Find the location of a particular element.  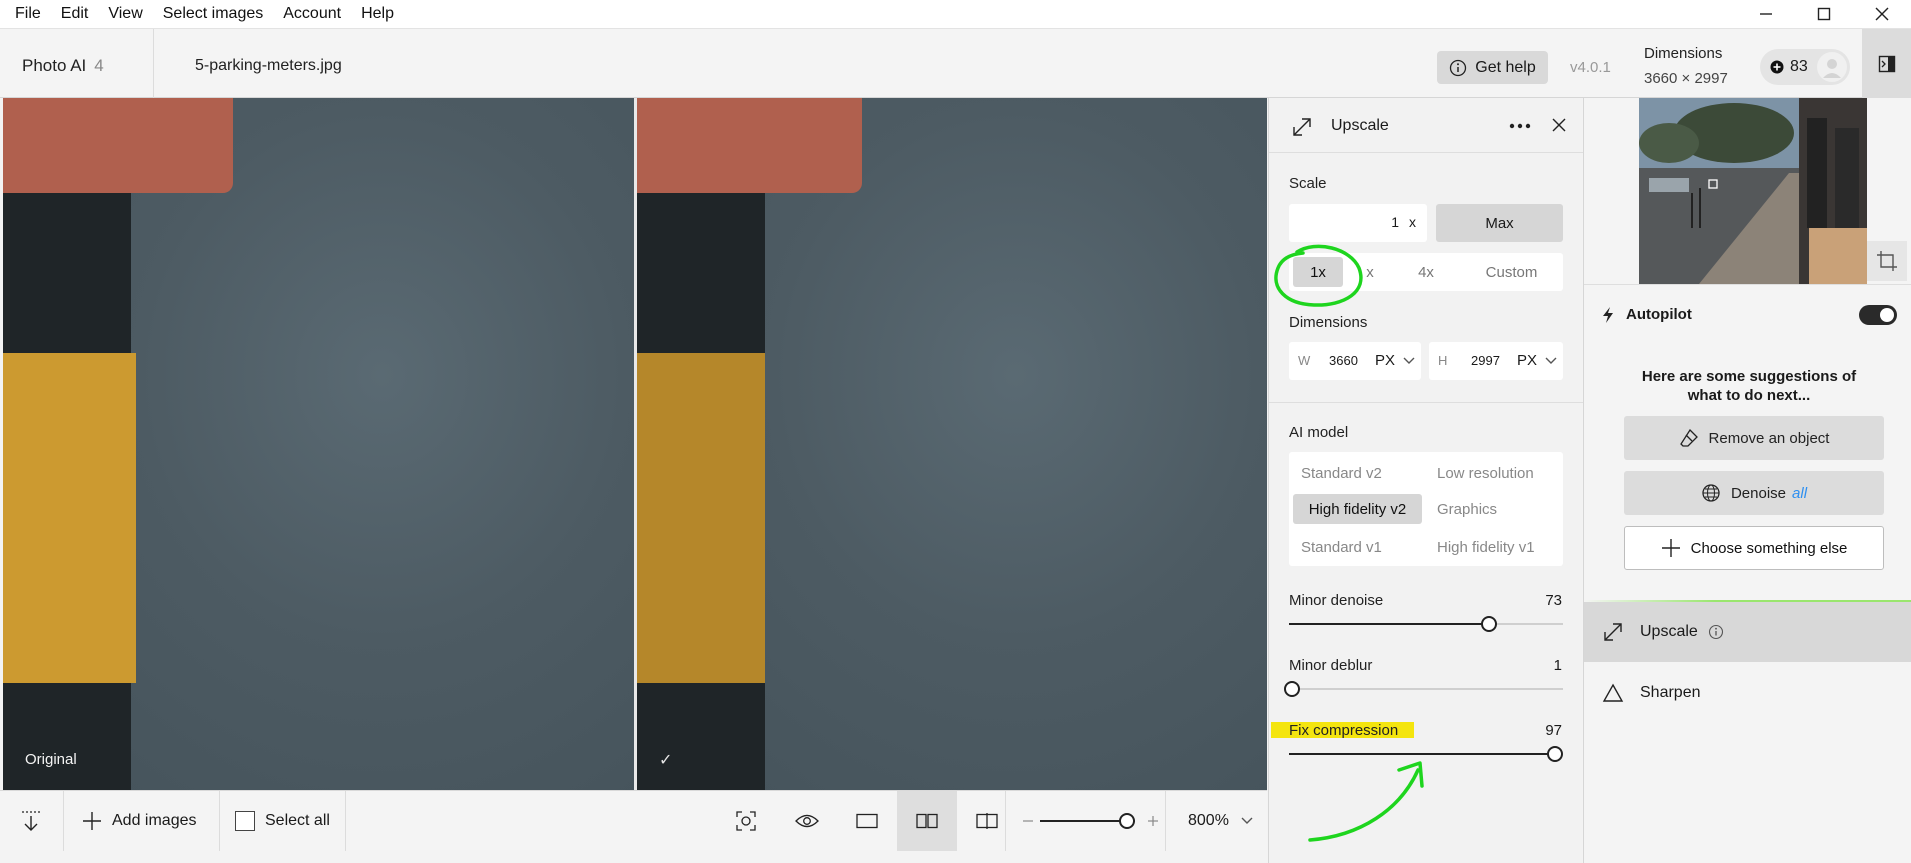

download-arrow-icon is located at coordinates (31, 821).